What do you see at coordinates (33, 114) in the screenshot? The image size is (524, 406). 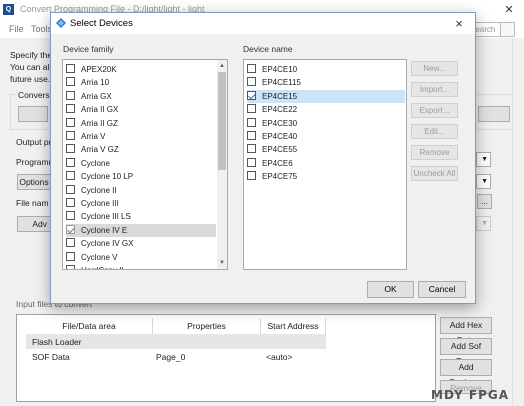 I see `conversion-button` at bounding box center [33, 114].